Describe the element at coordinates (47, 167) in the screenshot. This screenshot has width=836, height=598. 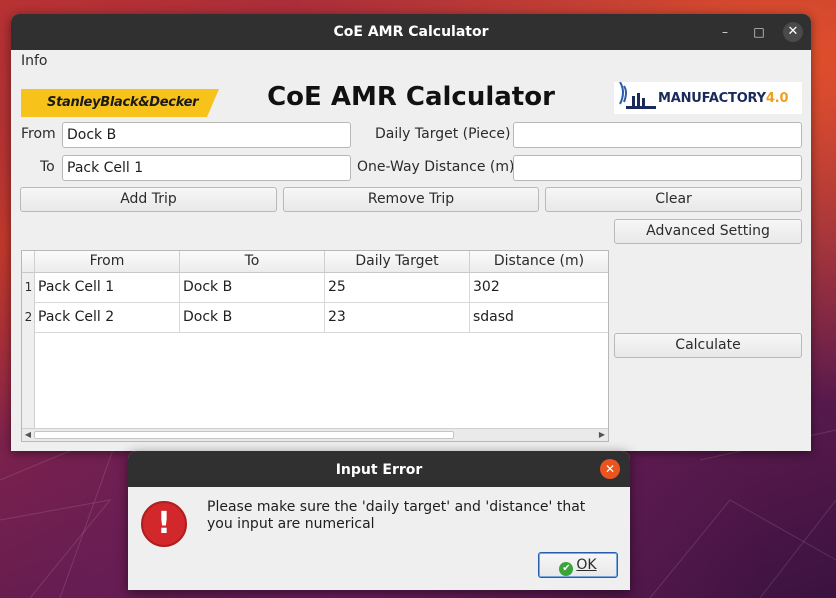
I see `to-label: To` at that location.